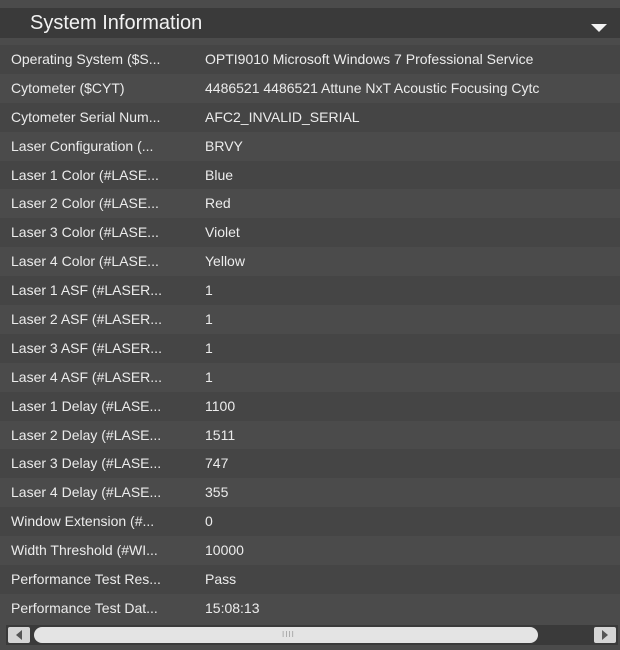 The width and height of the screenshot is (620, 650). What do you see at coordinates (221, 579) in the screenshot?
I see `property-value: Pass` at bounding box center [221, 579].